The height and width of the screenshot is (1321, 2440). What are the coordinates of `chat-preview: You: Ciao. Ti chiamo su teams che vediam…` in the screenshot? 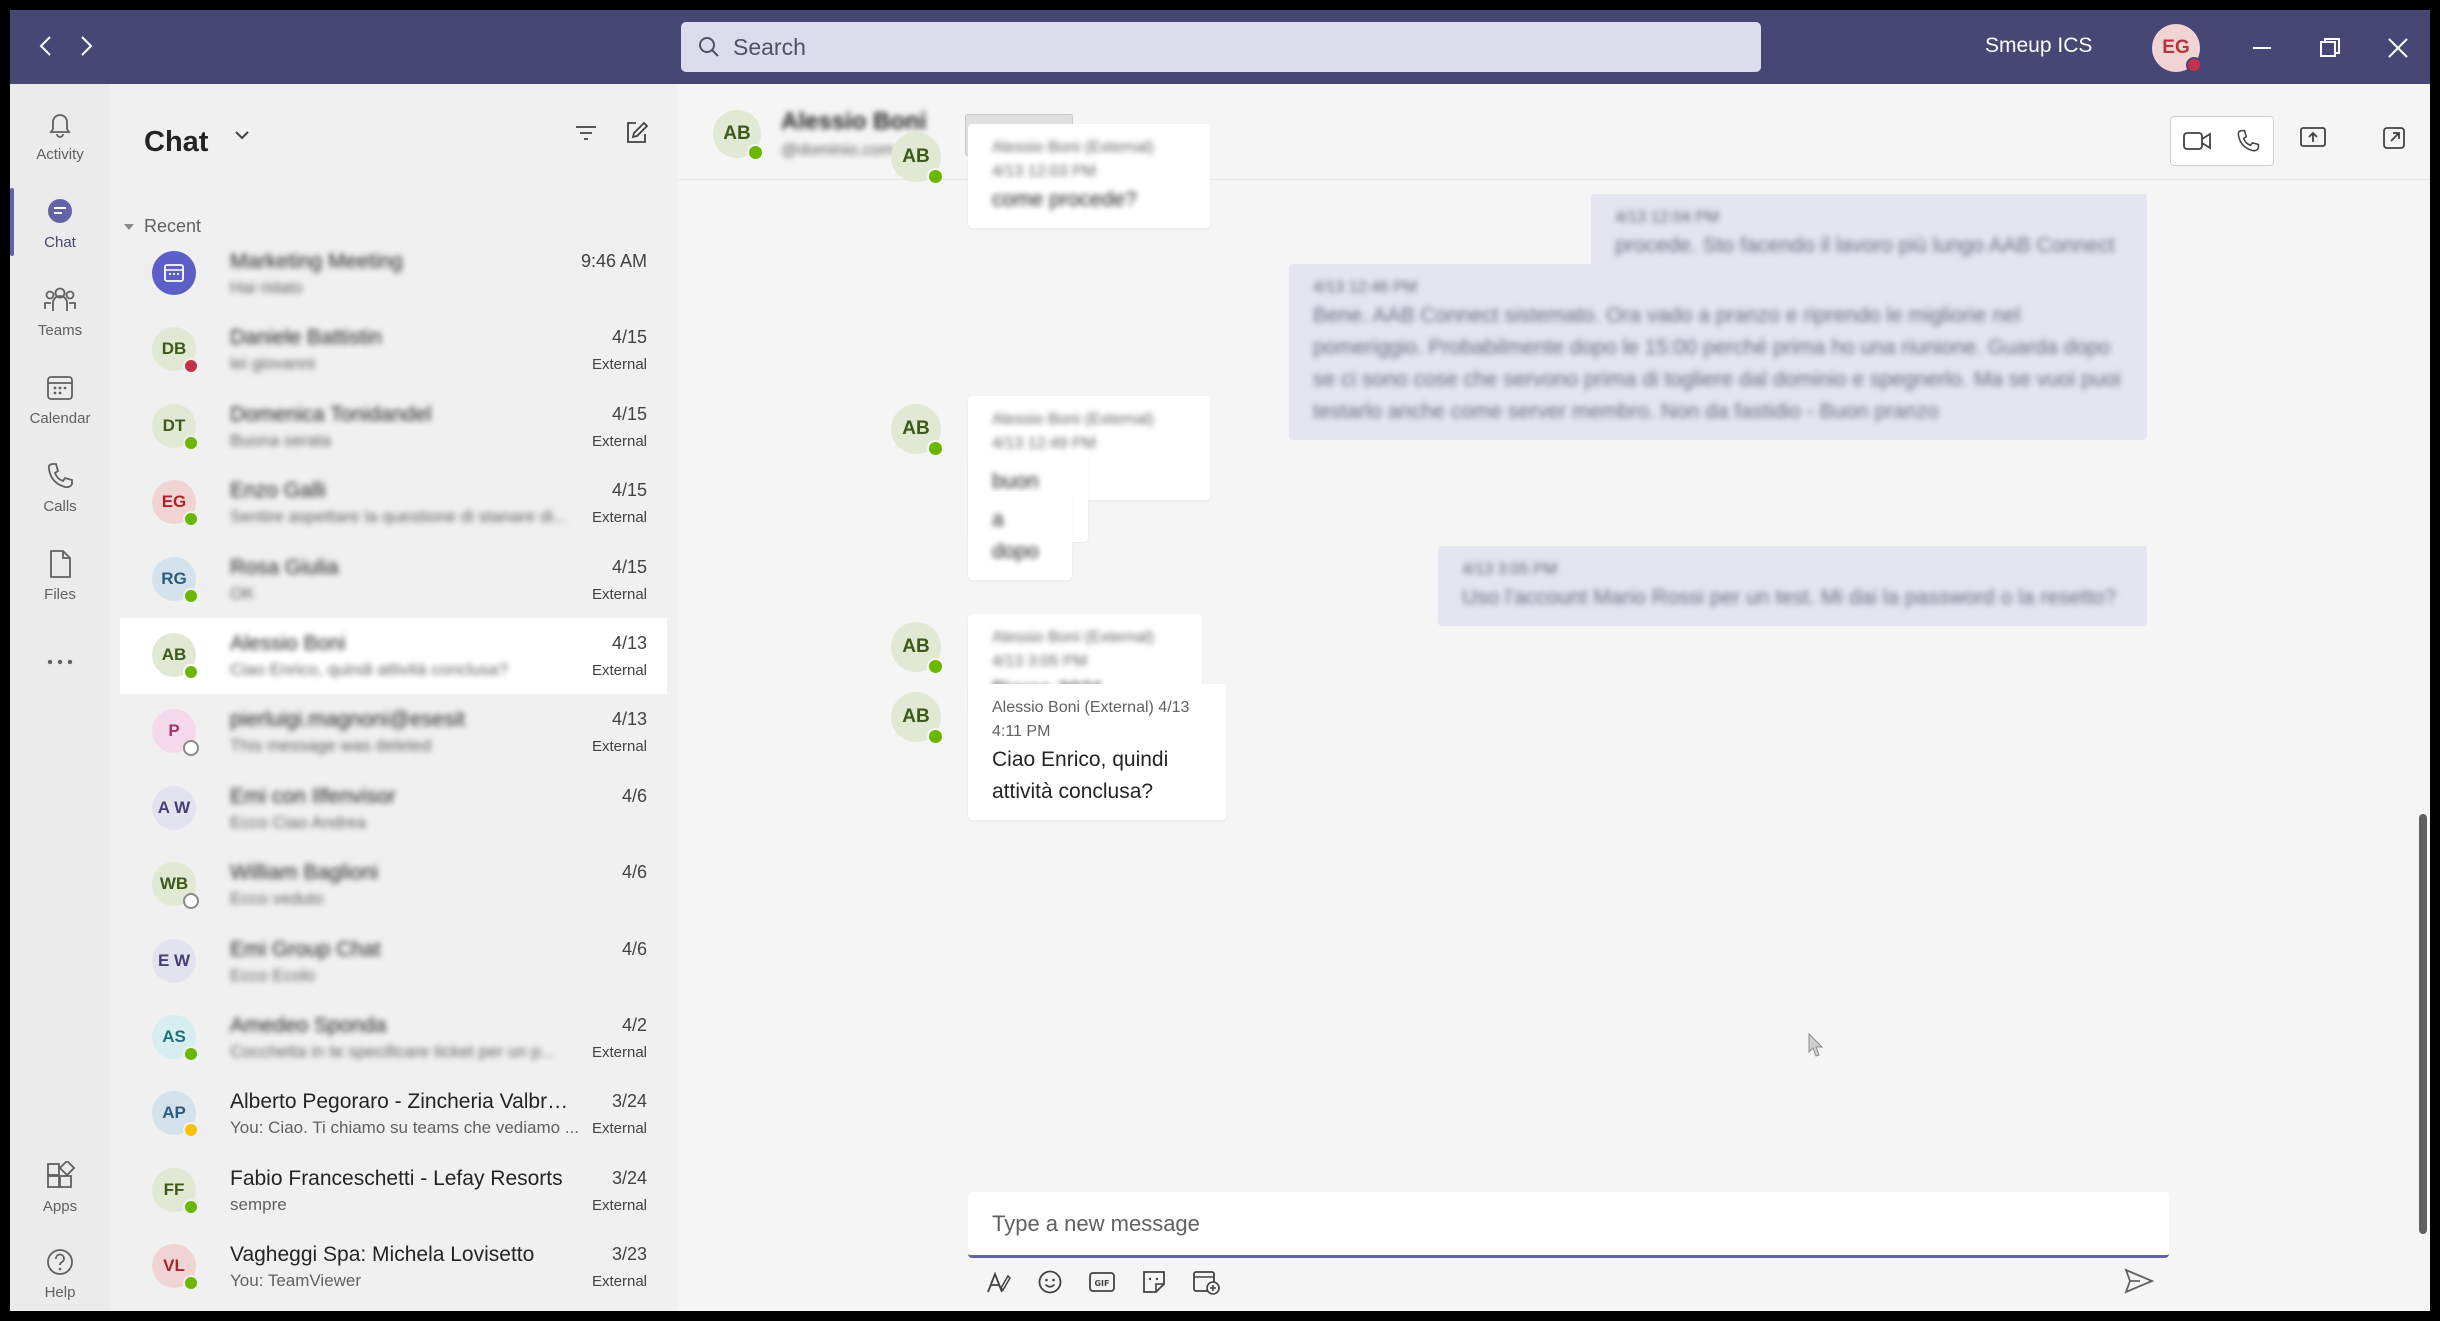 It's located at (404, 1127).